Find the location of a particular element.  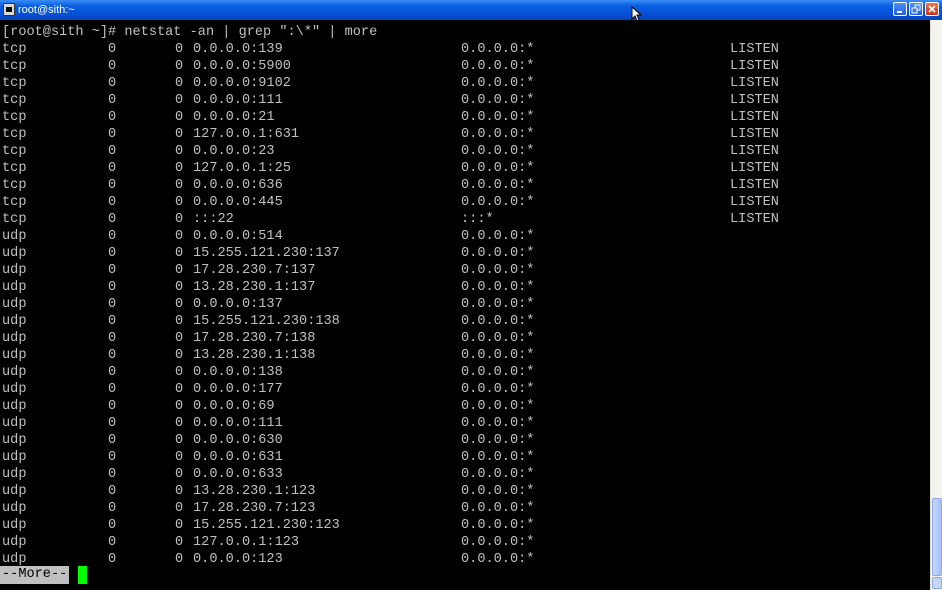

local-address-cell: 0.0.0.0:633 is located at coordinates (238, 474).